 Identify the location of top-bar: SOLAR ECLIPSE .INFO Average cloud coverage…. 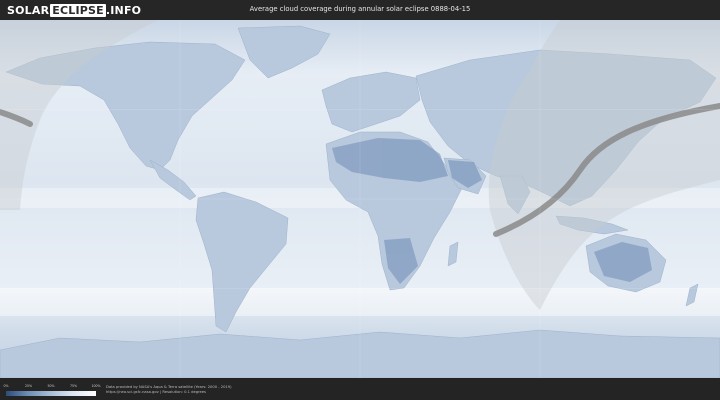
(360, 10).